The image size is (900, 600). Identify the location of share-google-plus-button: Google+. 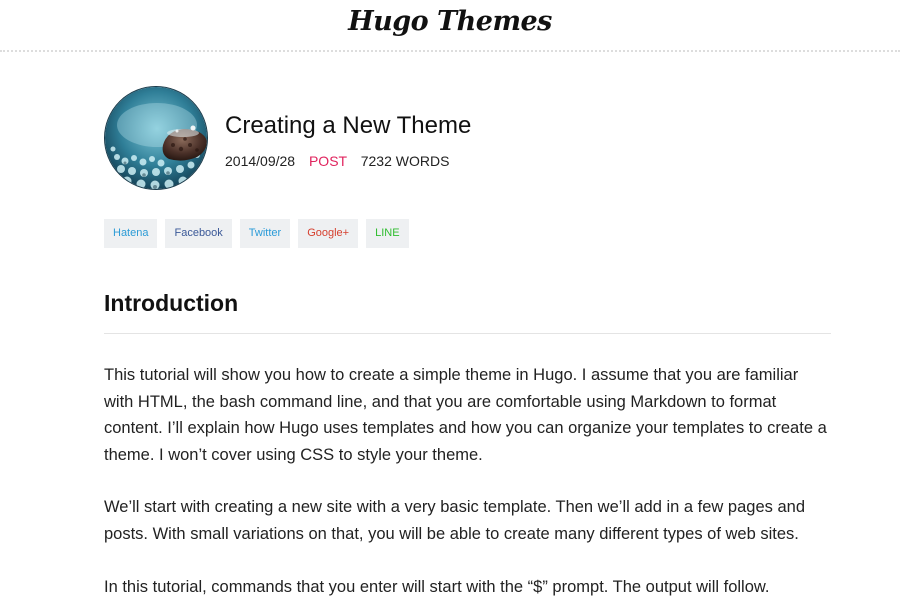
(328, 233).